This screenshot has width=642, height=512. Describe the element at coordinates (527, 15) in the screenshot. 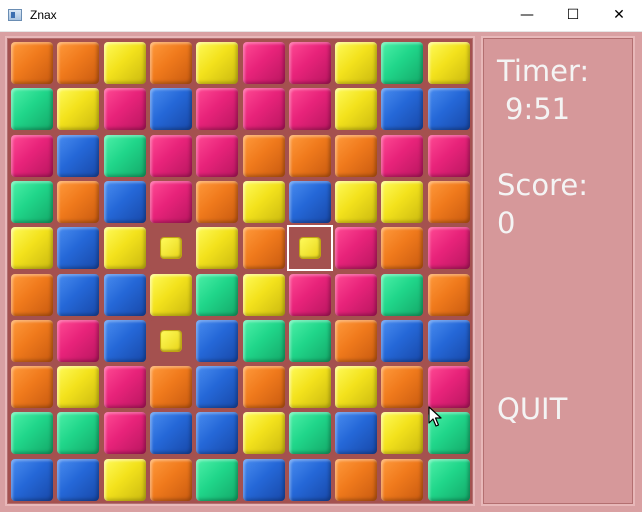

I see `minimize-button: —` at that location.